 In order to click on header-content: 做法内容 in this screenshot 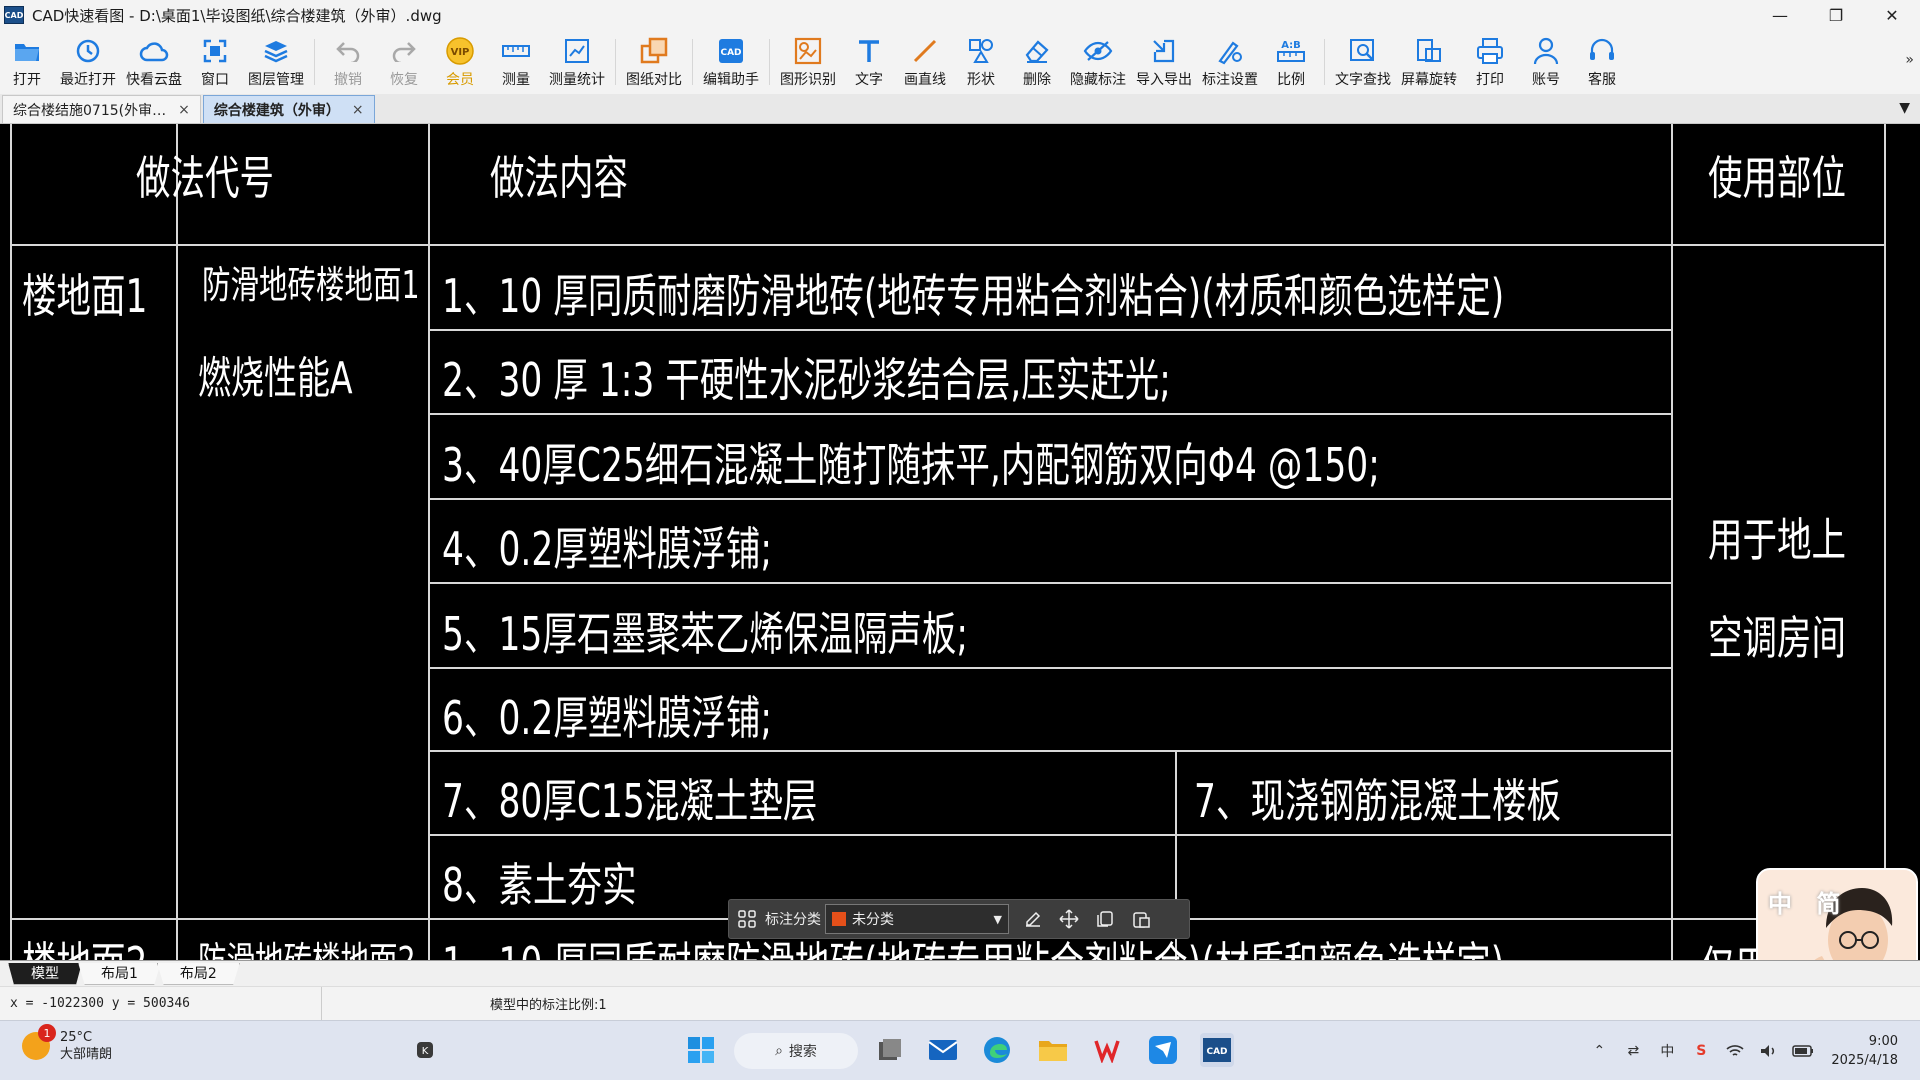, I will do `click(559, 178)`.